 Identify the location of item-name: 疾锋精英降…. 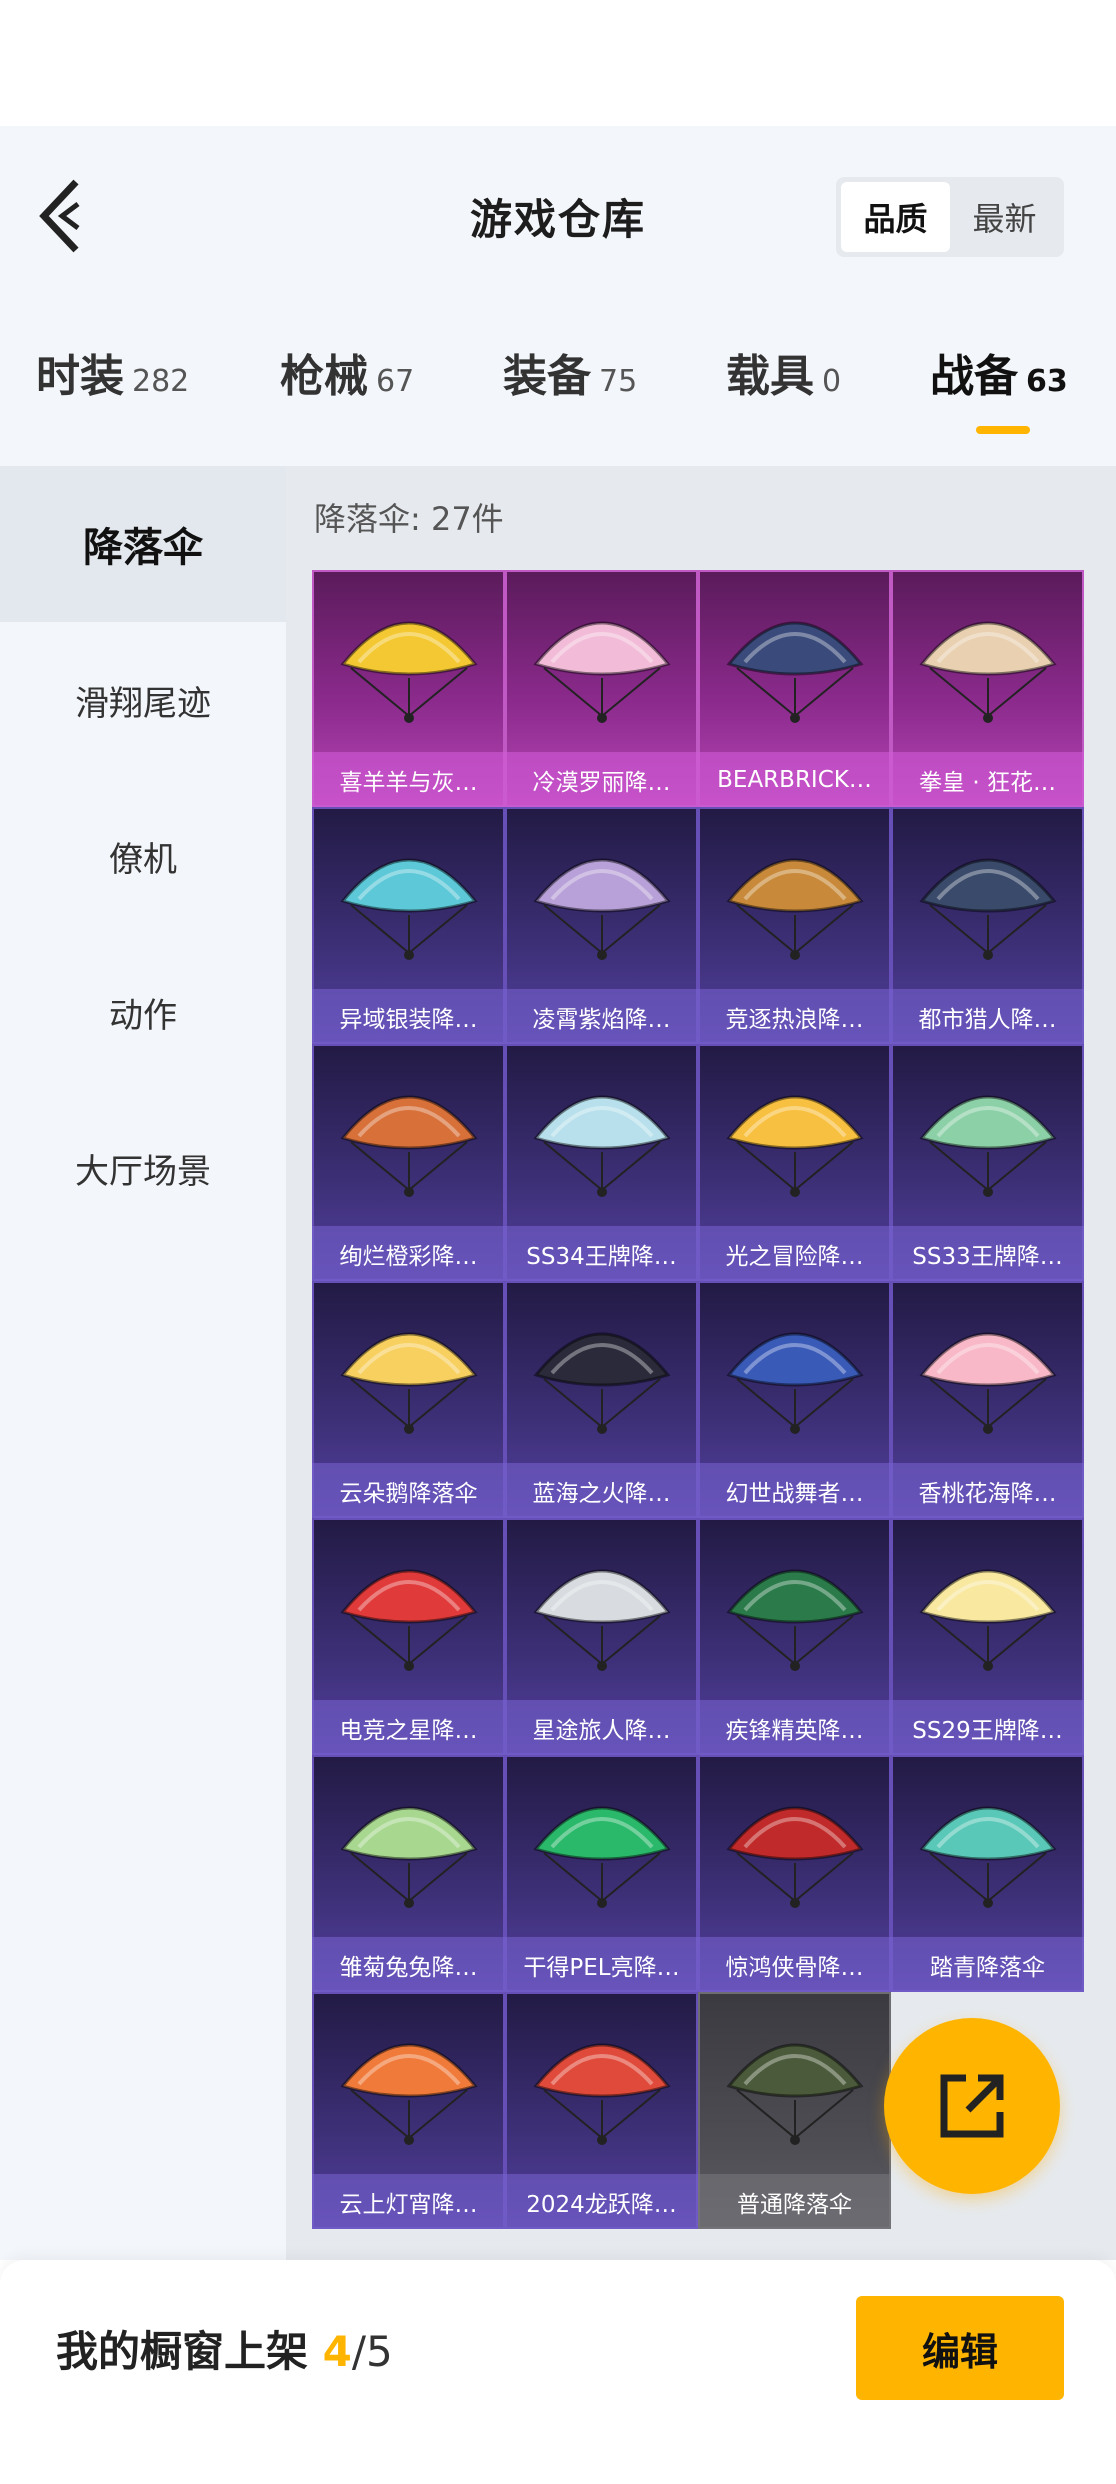
(794, 1727).